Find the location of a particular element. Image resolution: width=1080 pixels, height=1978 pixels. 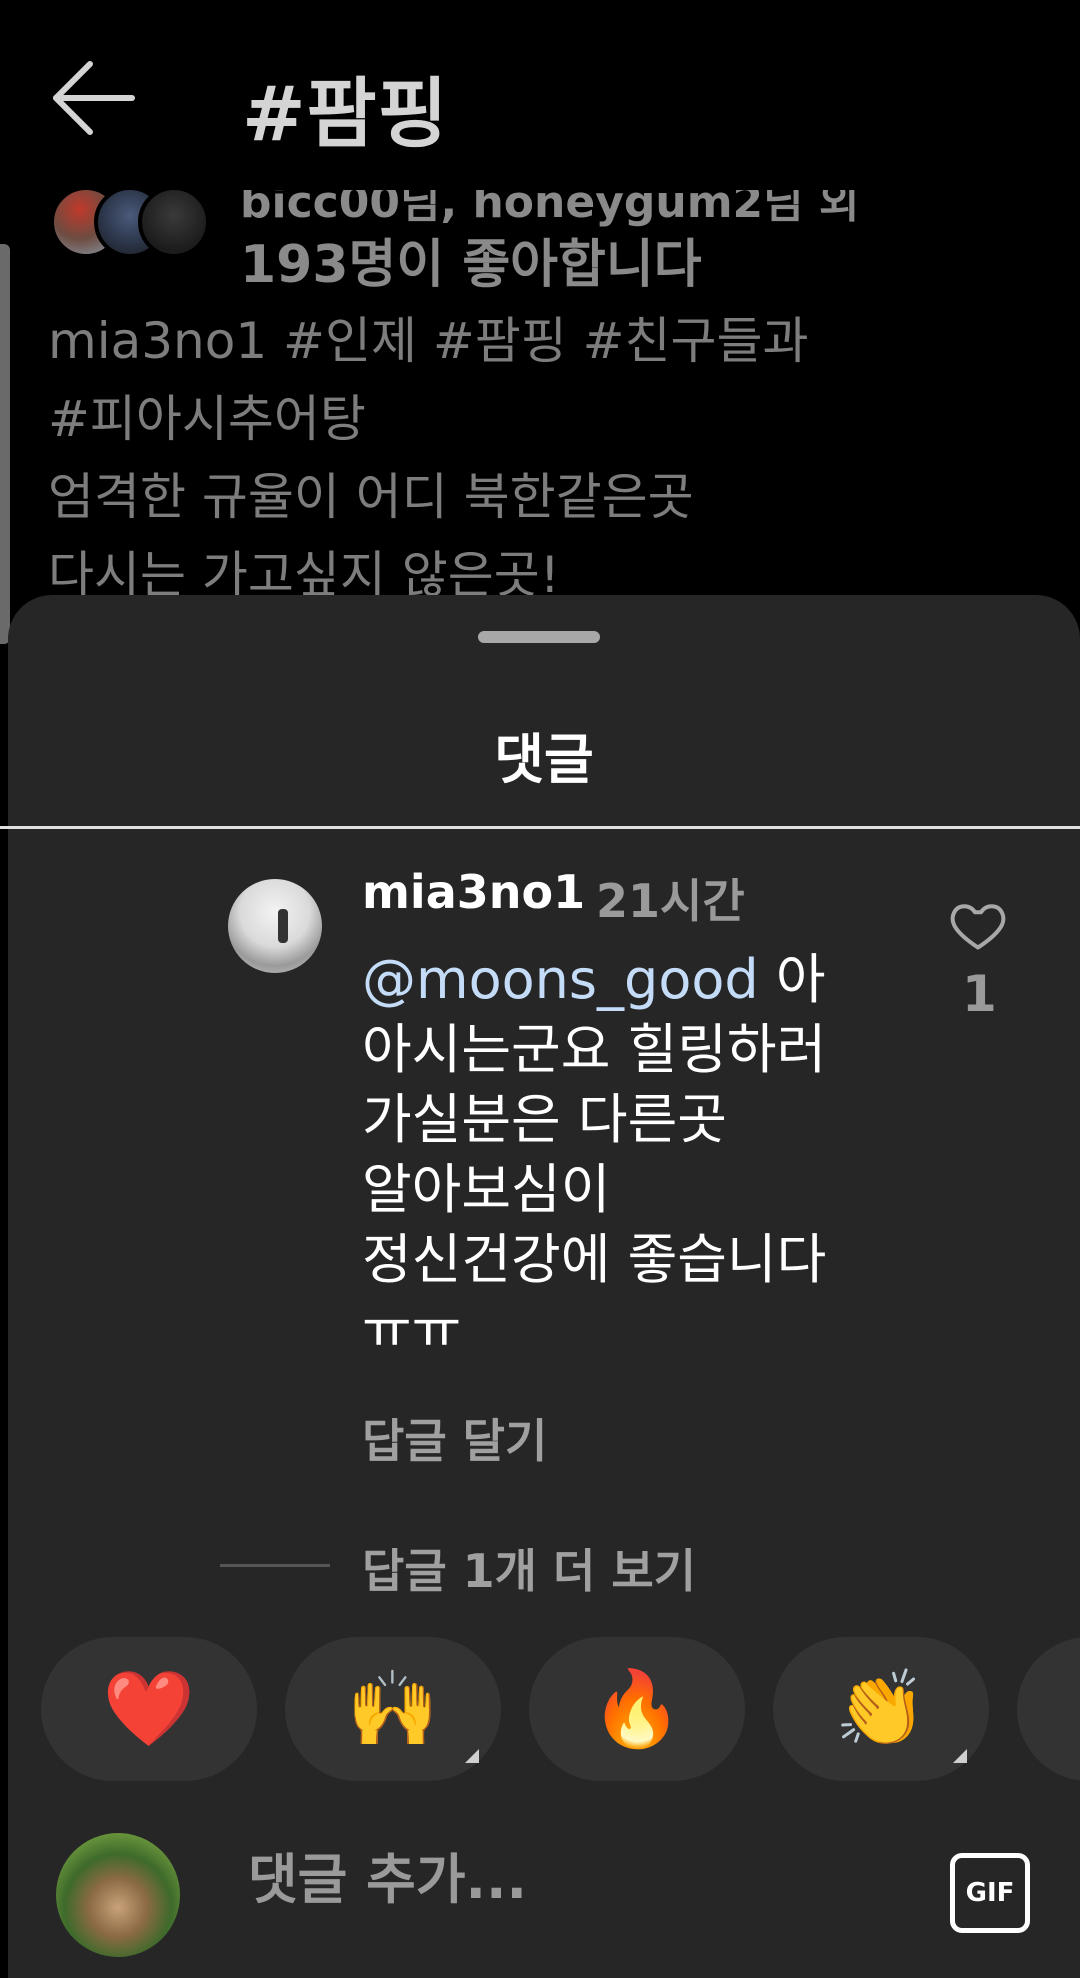

comment-line: 알아보심이 is located at coordinates (486, 1189).